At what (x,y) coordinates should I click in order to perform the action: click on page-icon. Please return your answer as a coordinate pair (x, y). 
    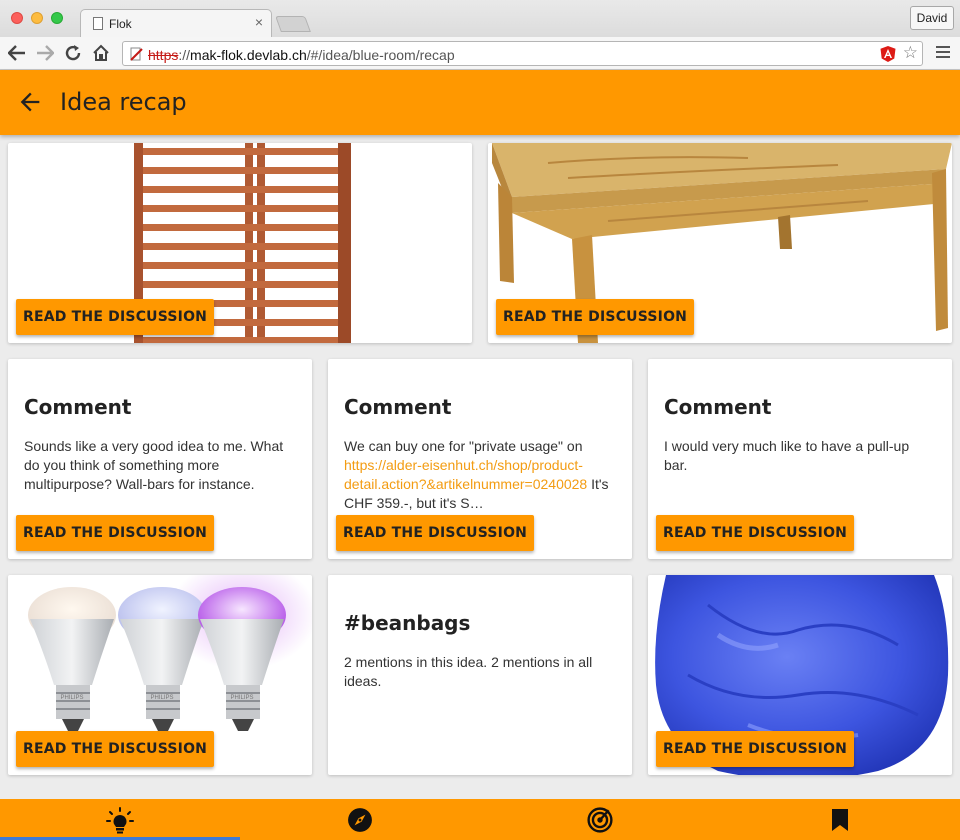
    Looking at the image, I should click on (98, 23).